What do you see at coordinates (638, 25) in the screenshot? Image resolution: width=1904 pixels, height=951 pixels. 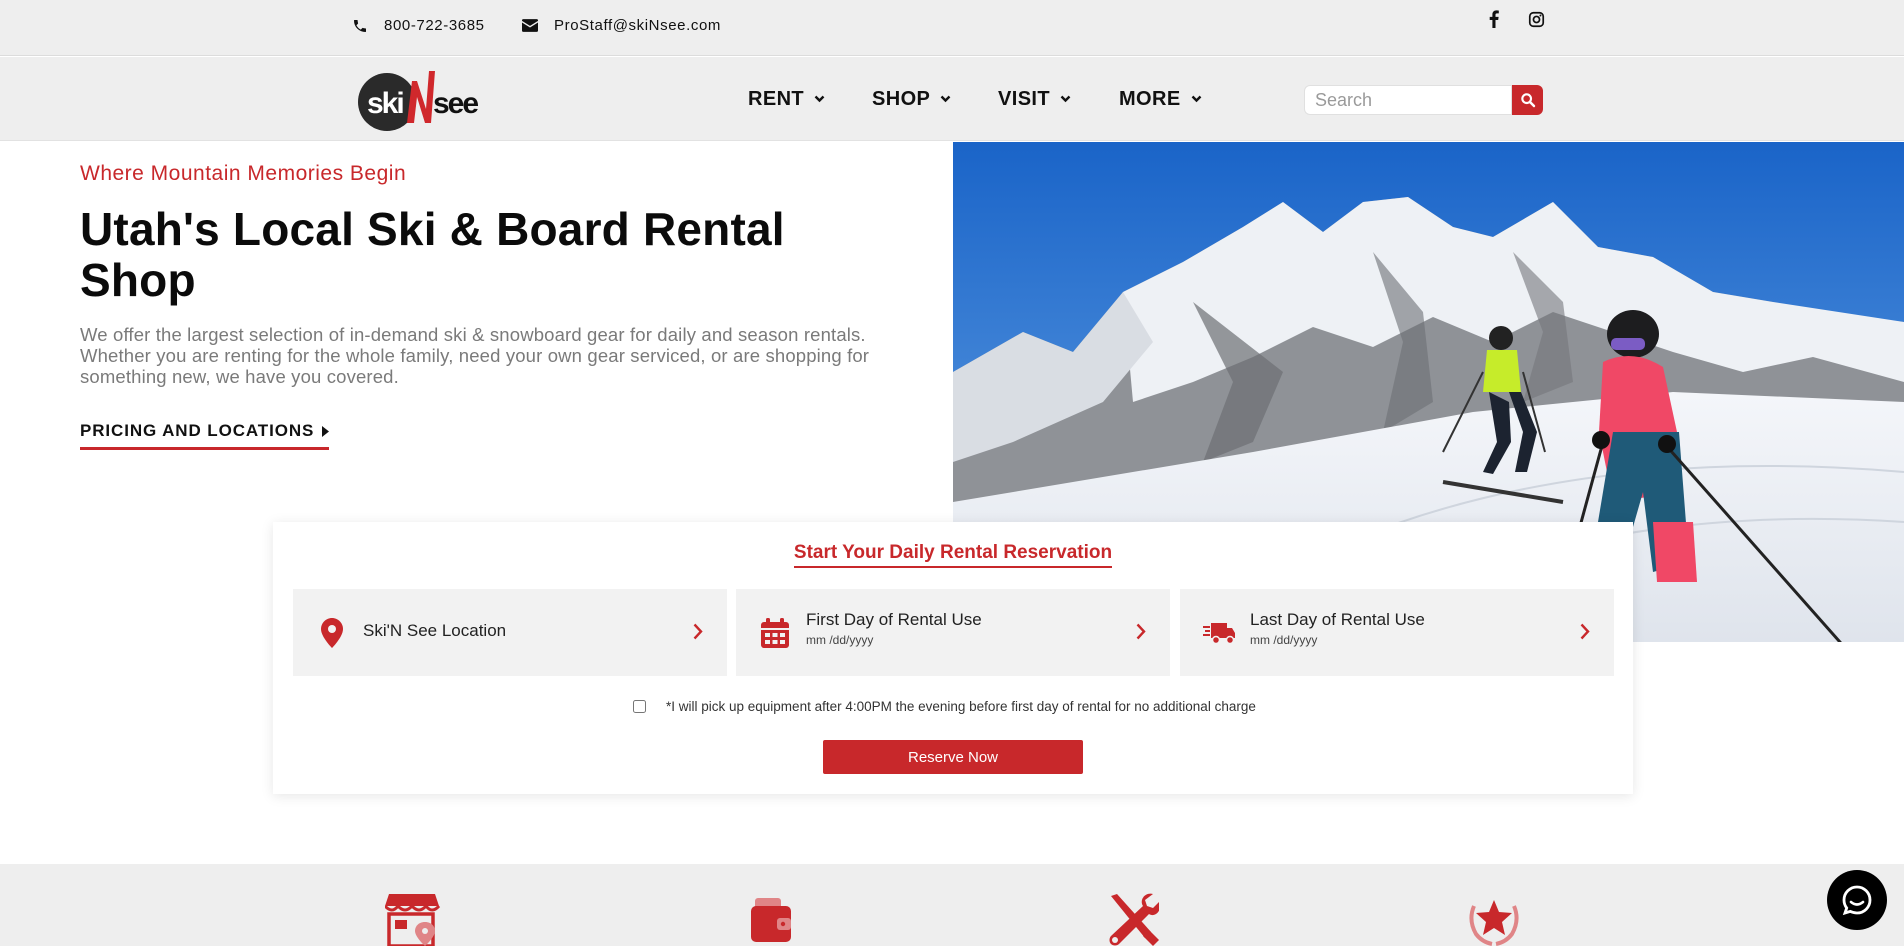 I see `email-address: ProStaff@skiNsee.com` at bounding box center [638, 25].